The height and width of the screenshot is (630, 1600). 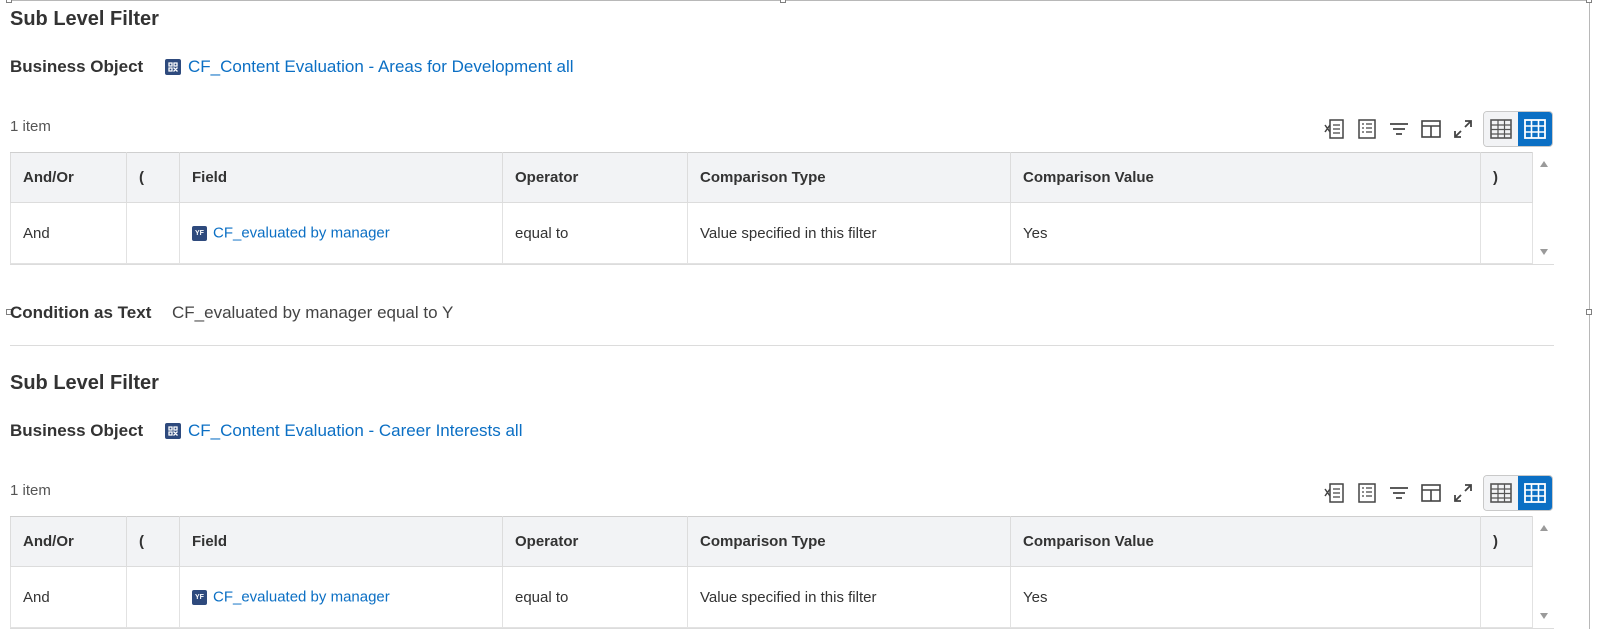 I want to click on resize-handle-top-left, so click(x=9, y=1).